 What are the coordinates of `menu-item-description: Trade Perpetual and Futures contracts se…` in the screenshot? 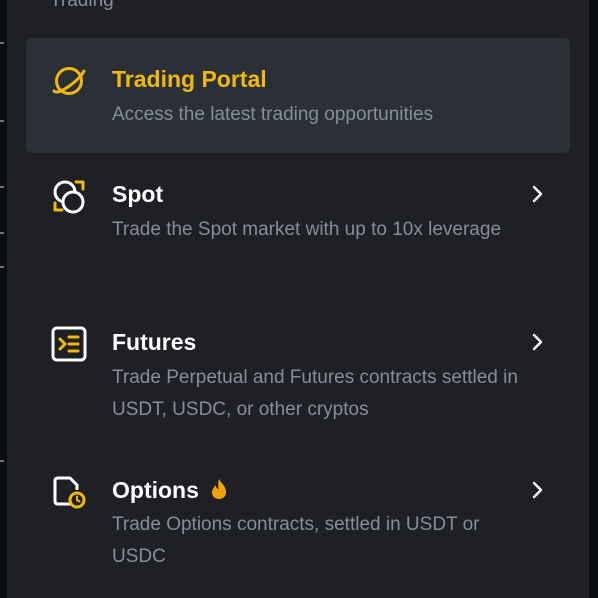 It's located at (315, 393).